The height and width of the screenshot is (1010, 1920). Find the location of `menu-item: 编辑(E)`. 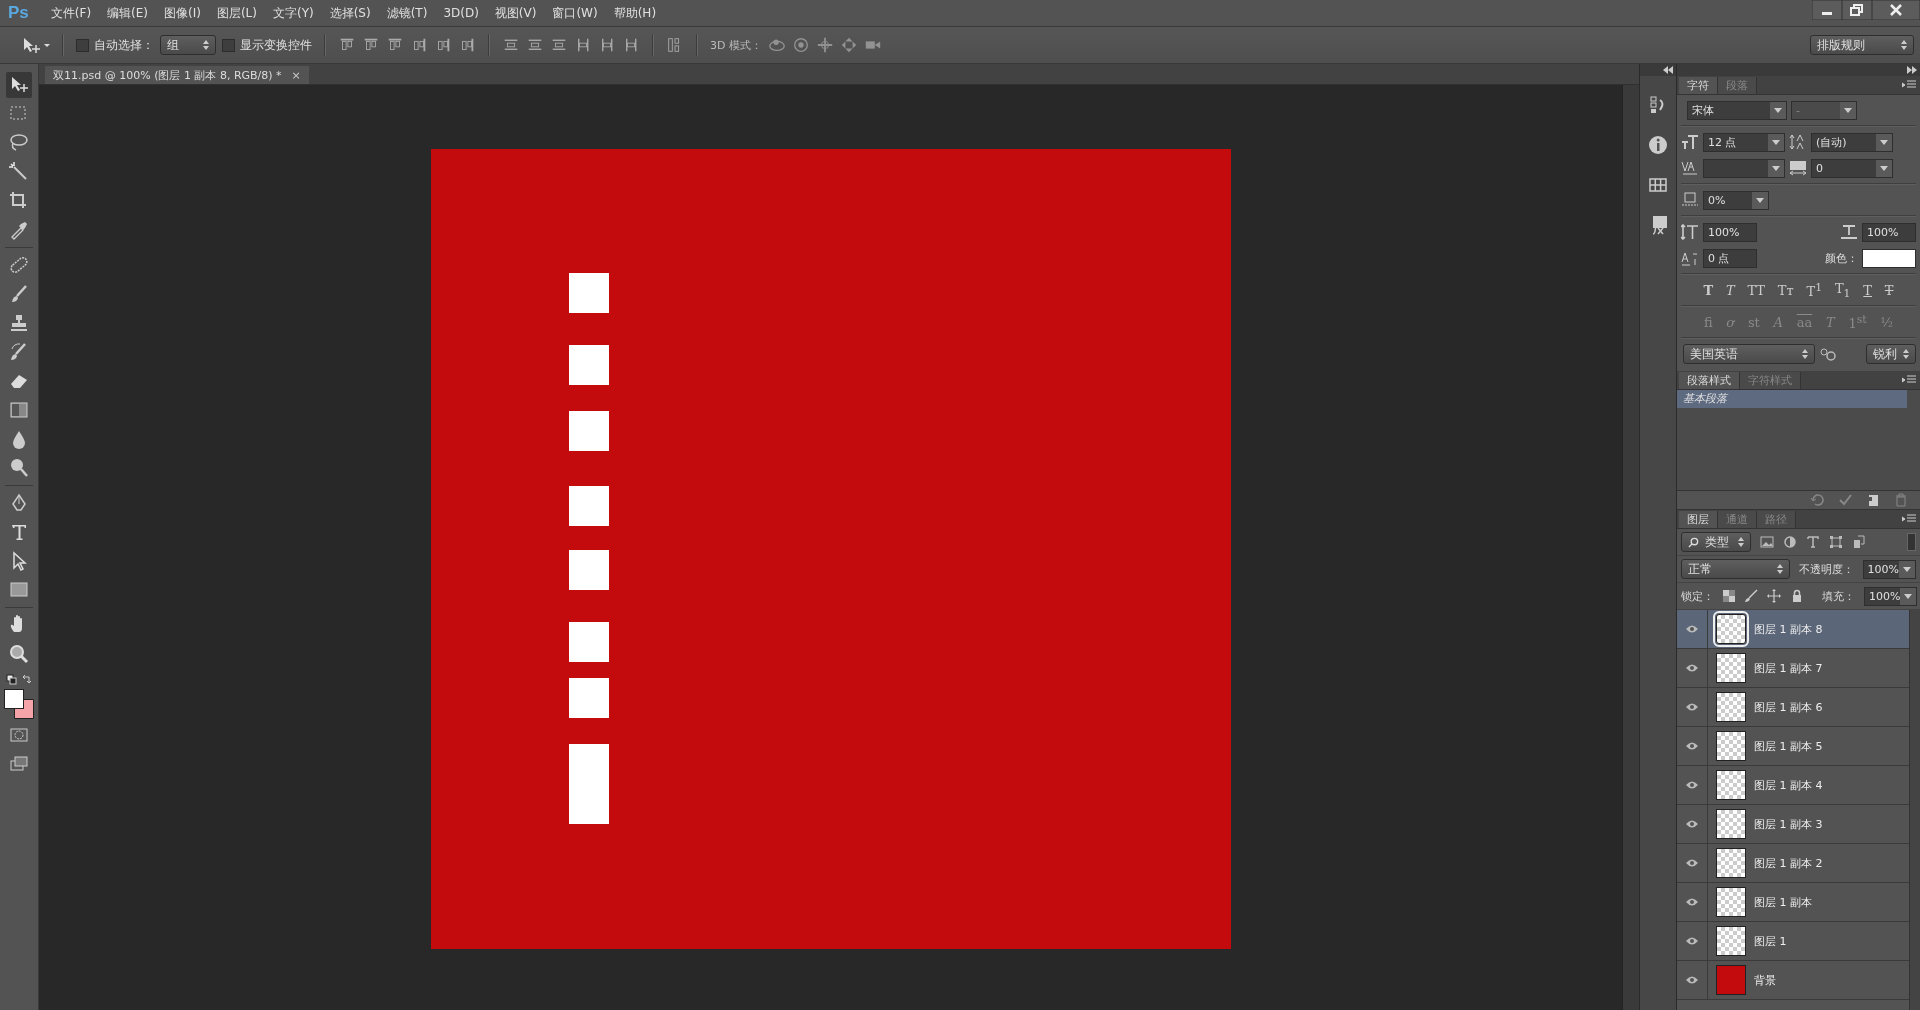

menu-item: 编辑(E) is located at coordinates (127, 13).